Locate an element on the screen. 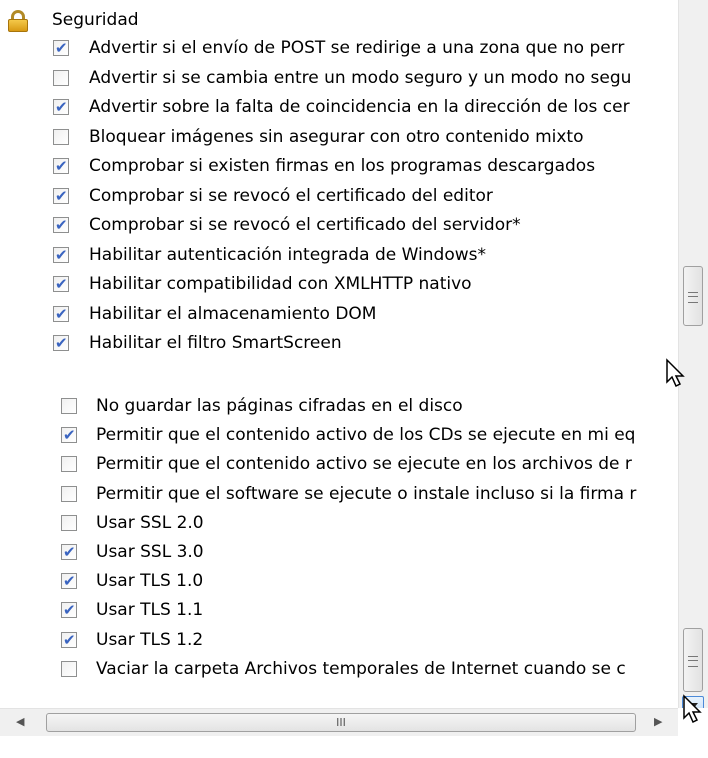 This screenshot has height=758, width=708. horizontal-scrollbar: ◀ III ▶ is located at coordinates (339, 722).